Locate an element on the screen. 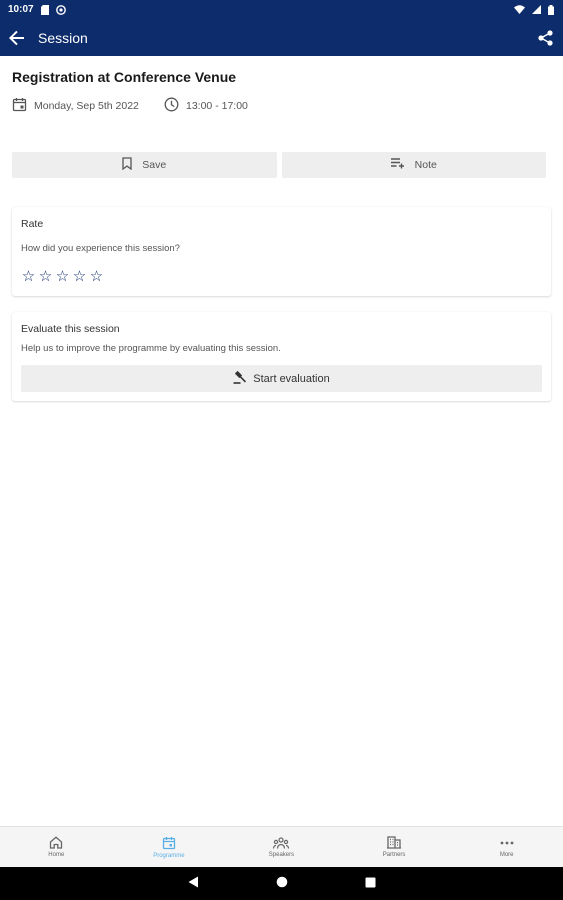 The width and height of the screenshot is (563, 900). nav-item-label: More is located at coordinates (506, 854).